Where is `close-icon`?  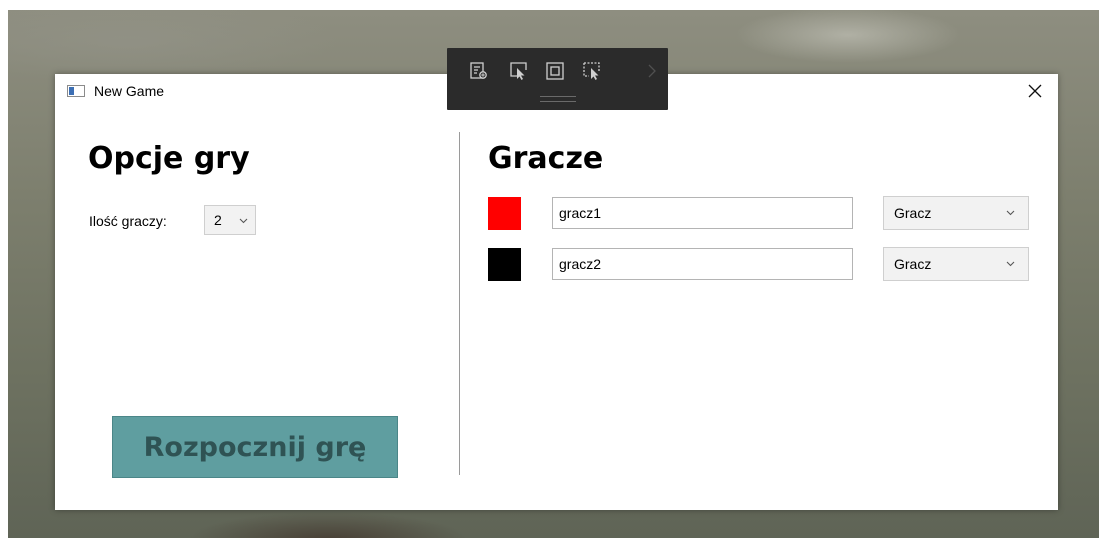 close-icon is located at coordinates (1035, 91).